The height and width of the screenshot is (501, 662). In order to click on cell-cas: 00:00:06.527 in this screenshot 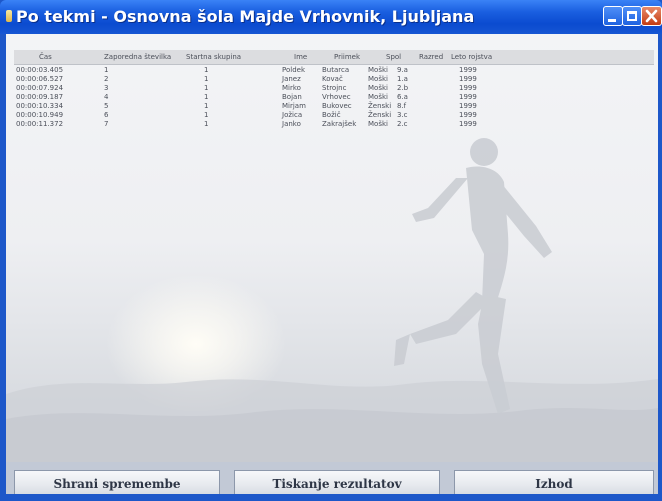, I will do `click(40, 79)`.